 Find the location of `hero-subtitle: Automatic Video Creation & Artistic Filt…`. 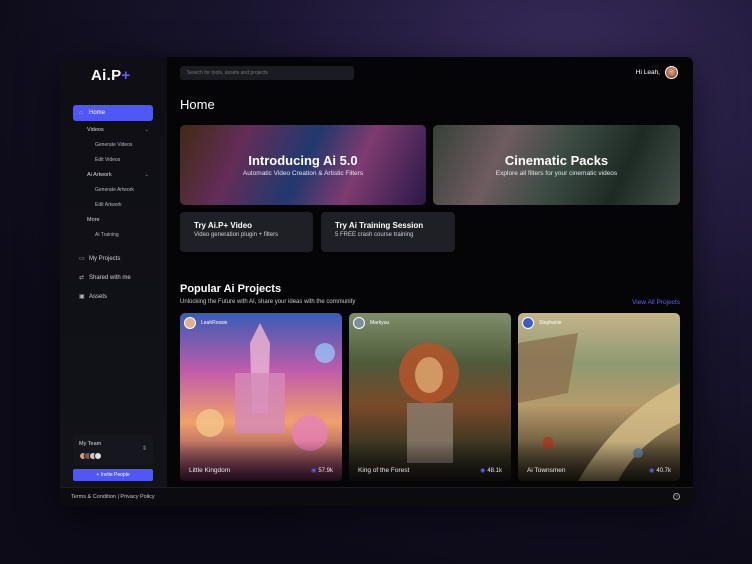

hero-subtitle: Automatic Video Creation & Artistic Filt… is located at coordinates (303, 173).